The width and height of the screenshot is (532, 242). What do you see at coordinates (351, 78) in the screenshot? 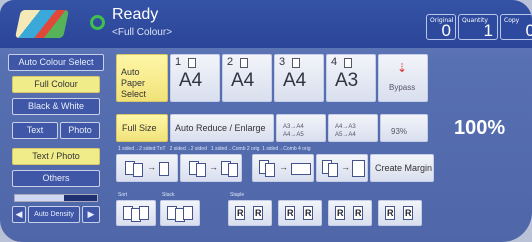
I see `tray-4-button: 4 A3` at bounding box center [351, 78].